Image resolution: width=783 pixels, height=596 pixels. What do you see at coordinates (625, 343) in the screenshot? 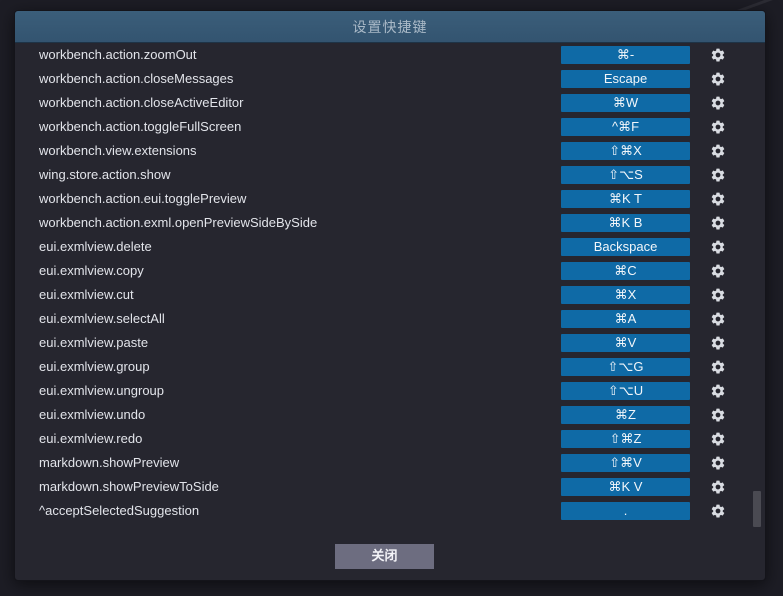
I see `shortcut-key-button: ⌘V` at bounding box center [625, 343].